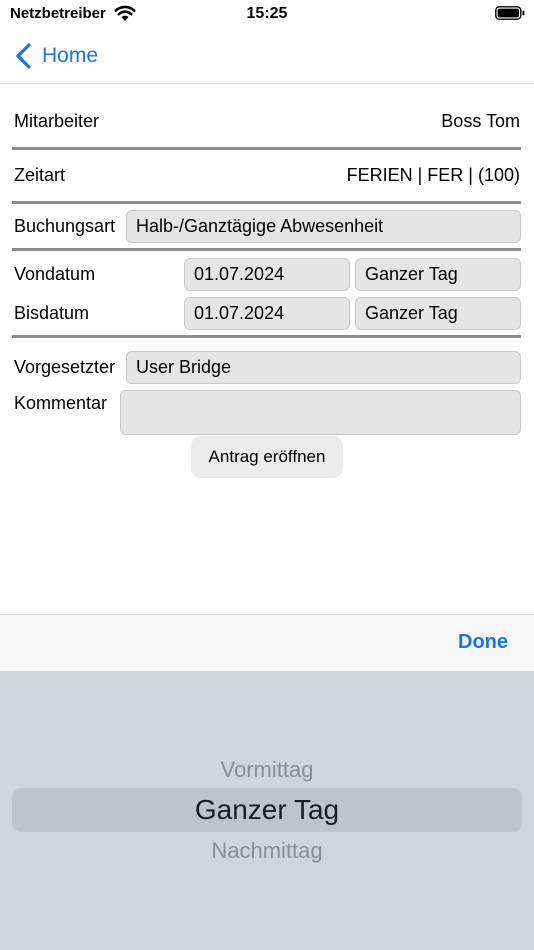  What do you see at coordinates (433, 175) in the screenshot?
I see `zeitart-value: FERIEN | FER | (100)` at bounding box center [433, 175].